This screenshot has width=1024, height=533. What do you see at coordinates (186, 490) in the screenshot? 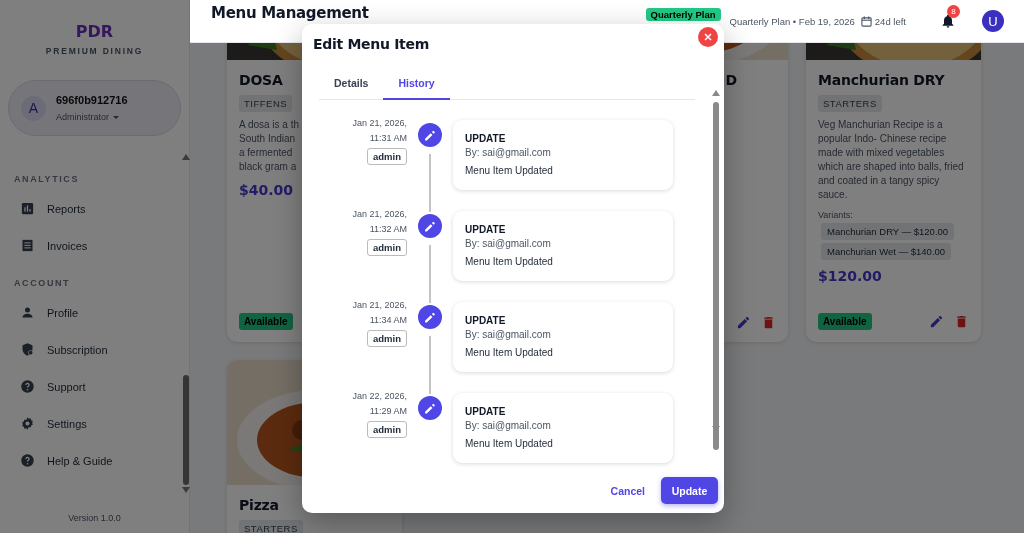
I see `scroll-down-icon` at bounding box center [186, 490].